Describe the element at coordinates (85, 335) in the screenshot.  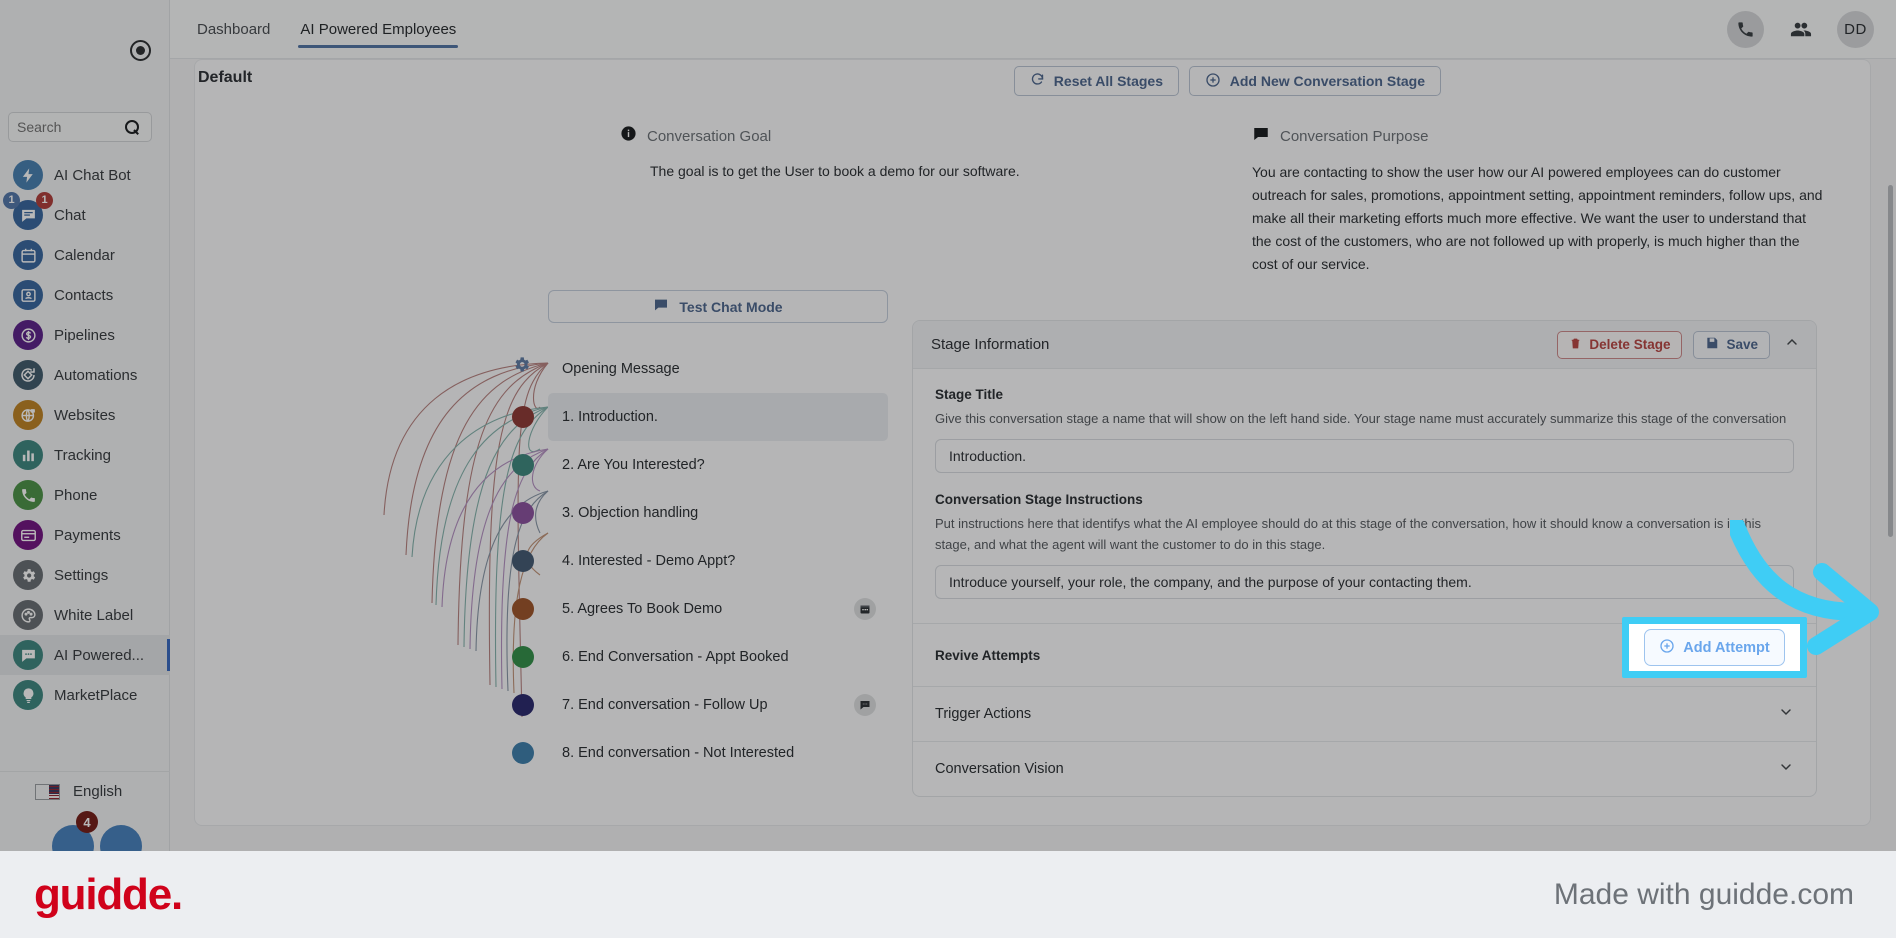
I see `sidebar-item-pipelines: Pipelines` at that location.